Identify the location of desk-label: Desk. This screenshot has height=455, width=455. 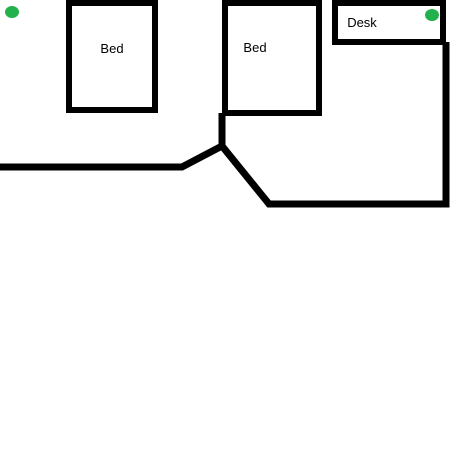
(362, 22).